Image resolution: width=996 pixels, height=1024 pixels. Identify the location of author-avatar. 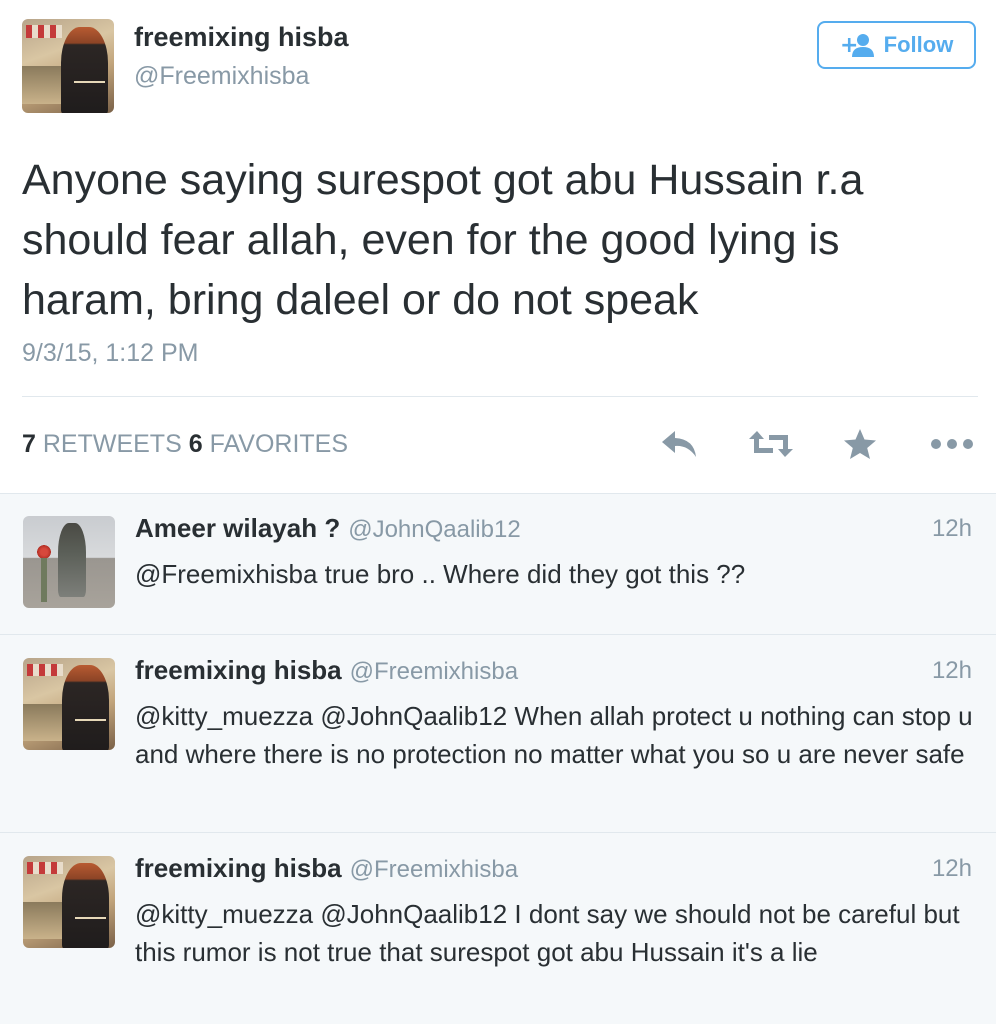
(68, 66).